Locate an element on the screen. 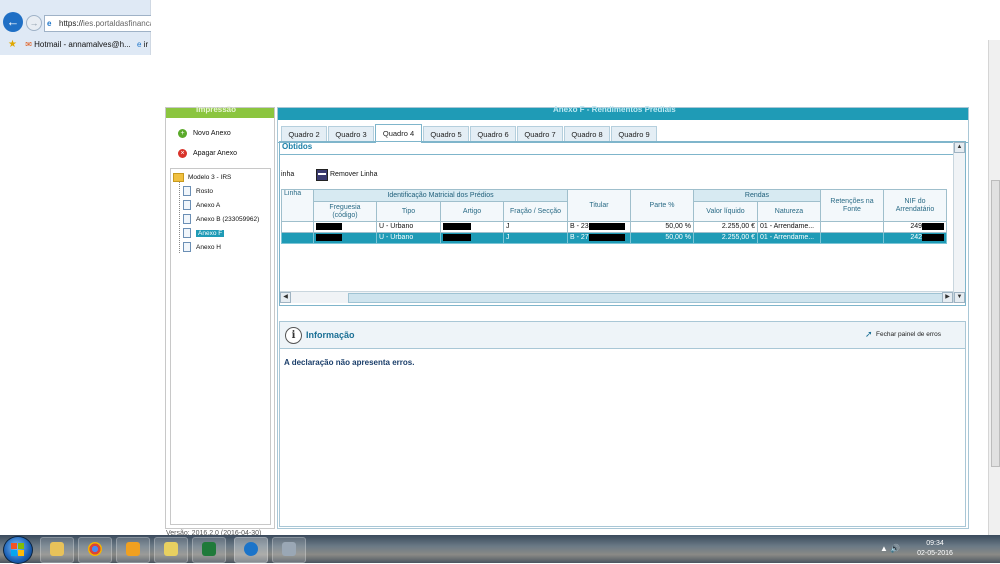  volume-icon: 🔊 is located at coordinates (895, 548).